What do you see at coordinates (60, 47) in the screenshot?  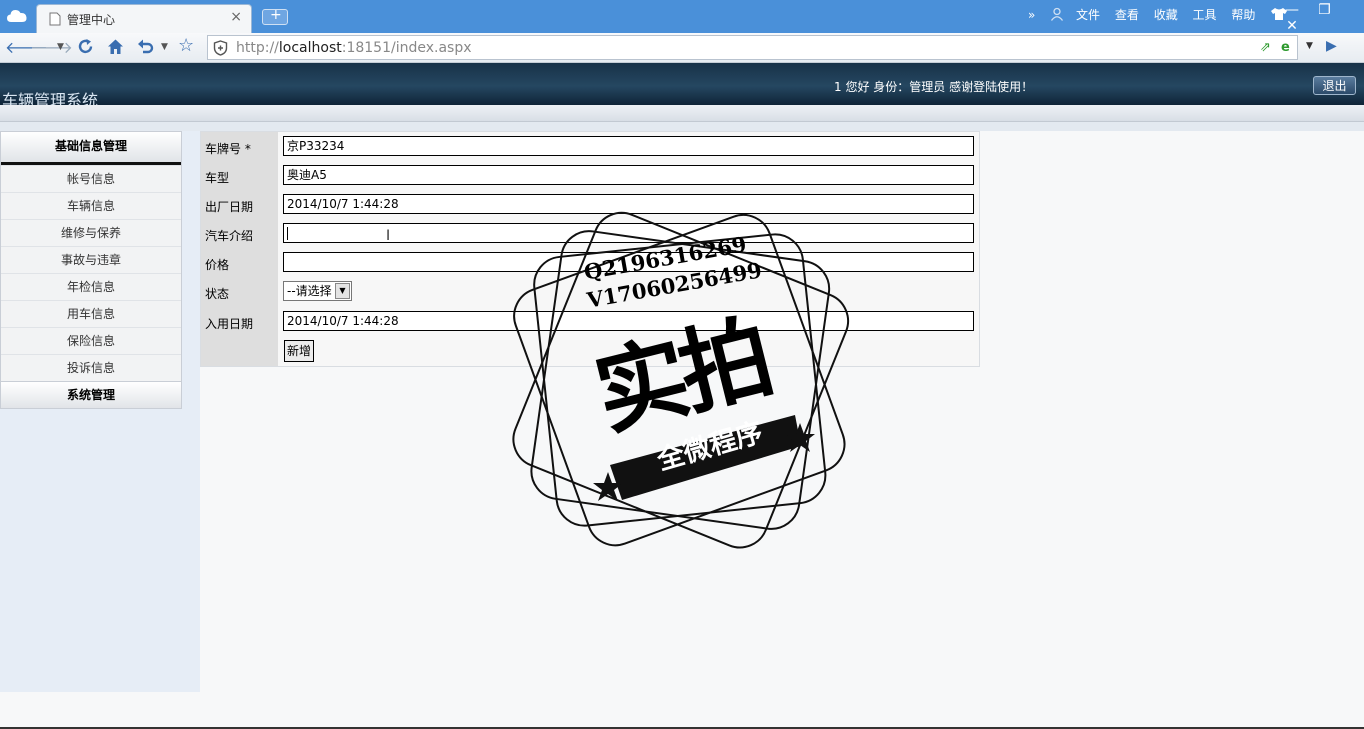 I see `forward-dropdown-icon: ▼` at bounding box center [60, 47].